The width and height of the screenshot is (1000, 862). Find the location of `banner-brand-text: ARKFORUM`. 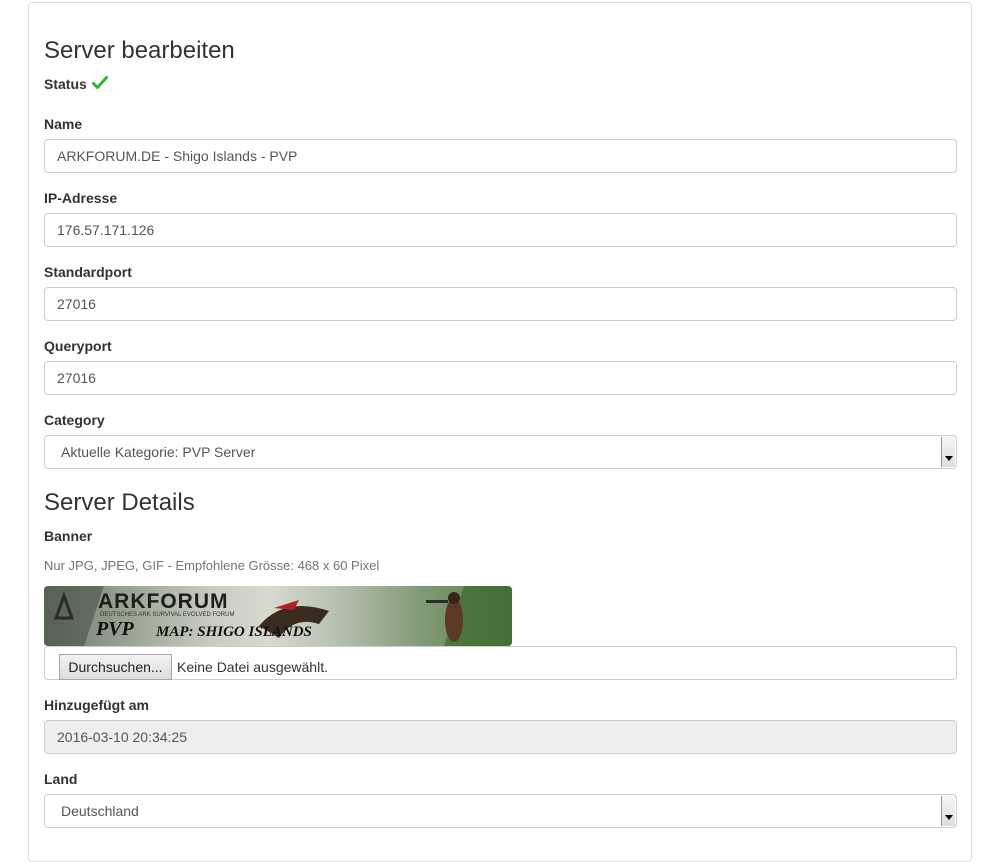

banner-brand-text: ARKFORUM is located at coordinates (163, 601).